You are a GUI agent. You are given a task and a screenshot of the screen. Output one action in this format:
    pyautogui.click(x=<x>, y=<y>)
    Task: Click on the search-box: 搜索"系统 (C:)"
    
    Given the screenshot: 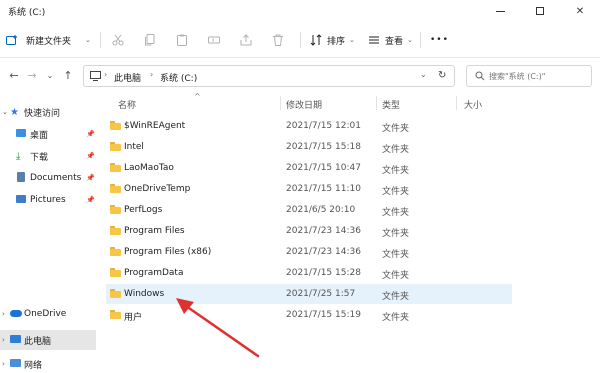 What is the action you would take?
    pyautogui.click(x=529, y=76)
    